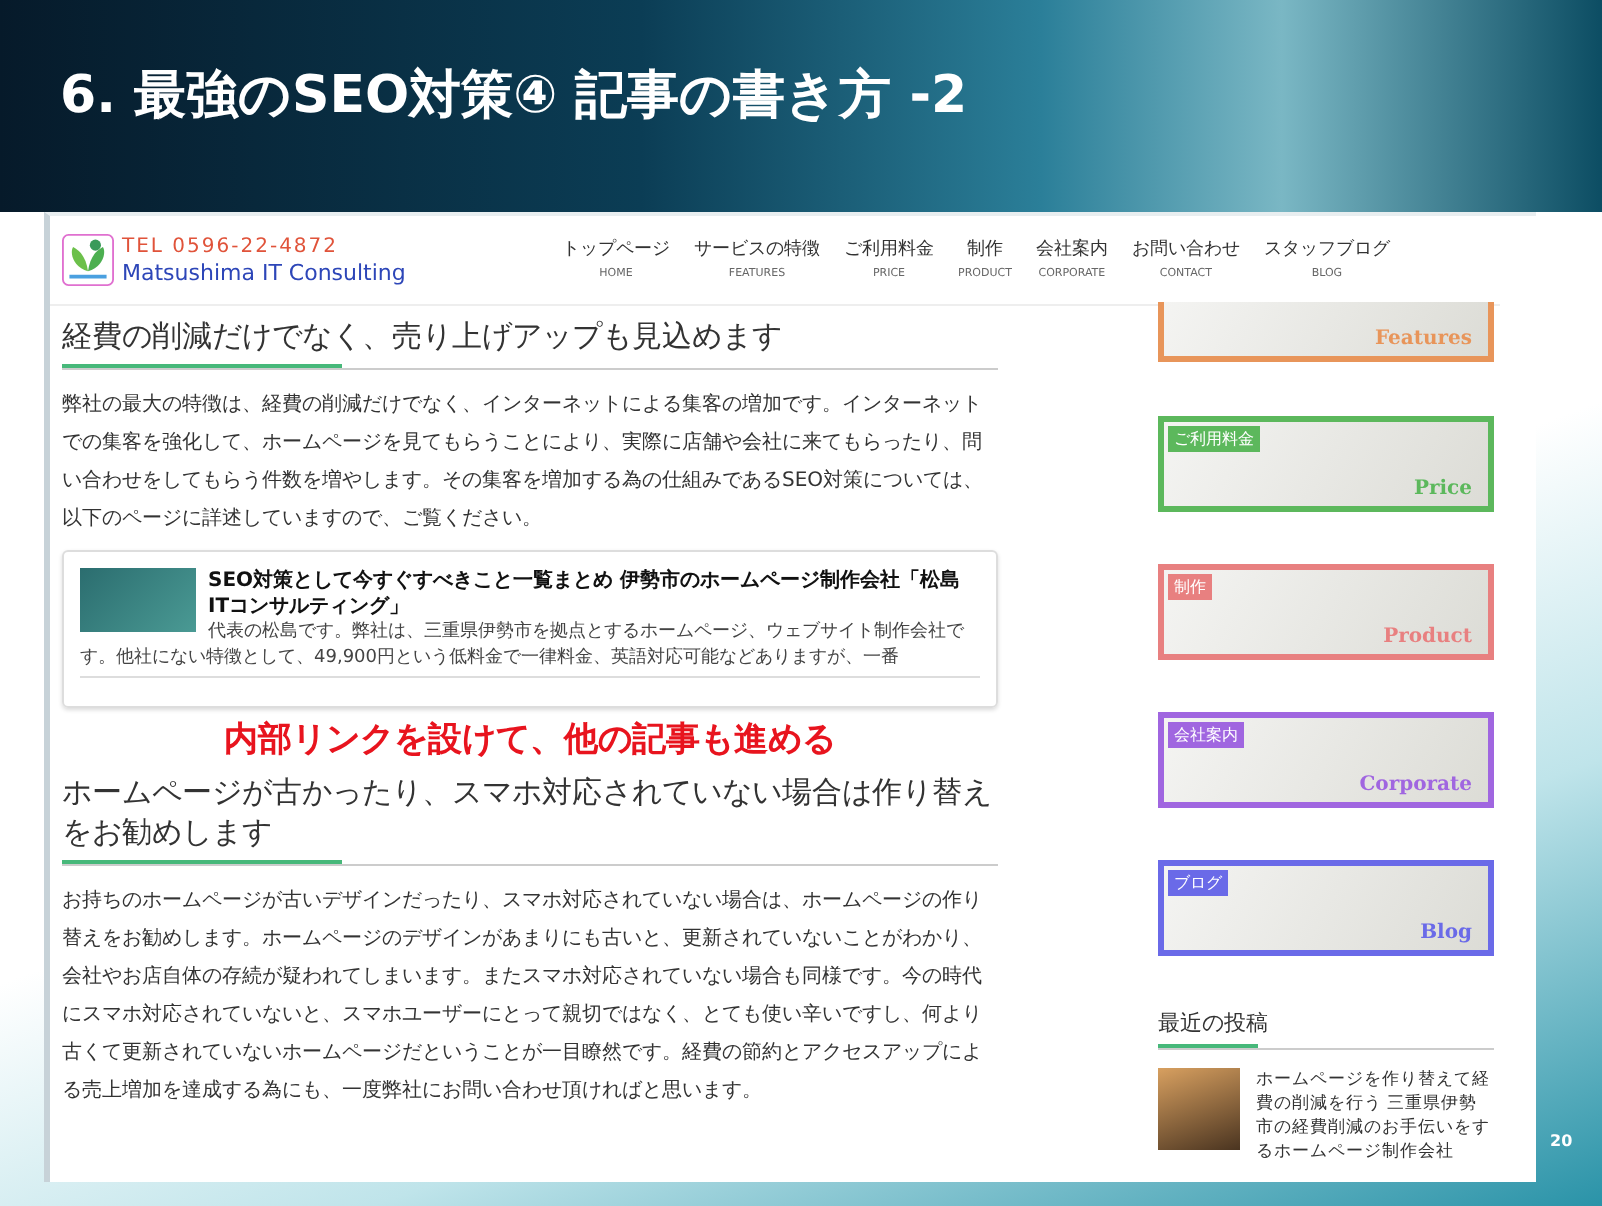 The height and width of the screenshot is (1206, 1602). What do you see at coordinates (524, 462) in the screenshot?
I see `body-paragraph: 弊社の最大の特徴は、経費の削減だけでなく、インターネットによる集客の増加です。インターネットでの集客を強化して、ホームページを見てもらうことにより、実際に店舗や会社に来てもらったり、問い合わせをしてもらう件数を増やします。その集客を増加する為の仕組みであるSEO対策については、以下のページに詳述していますので、ご覧ください。` at bounding box center [524, 462].